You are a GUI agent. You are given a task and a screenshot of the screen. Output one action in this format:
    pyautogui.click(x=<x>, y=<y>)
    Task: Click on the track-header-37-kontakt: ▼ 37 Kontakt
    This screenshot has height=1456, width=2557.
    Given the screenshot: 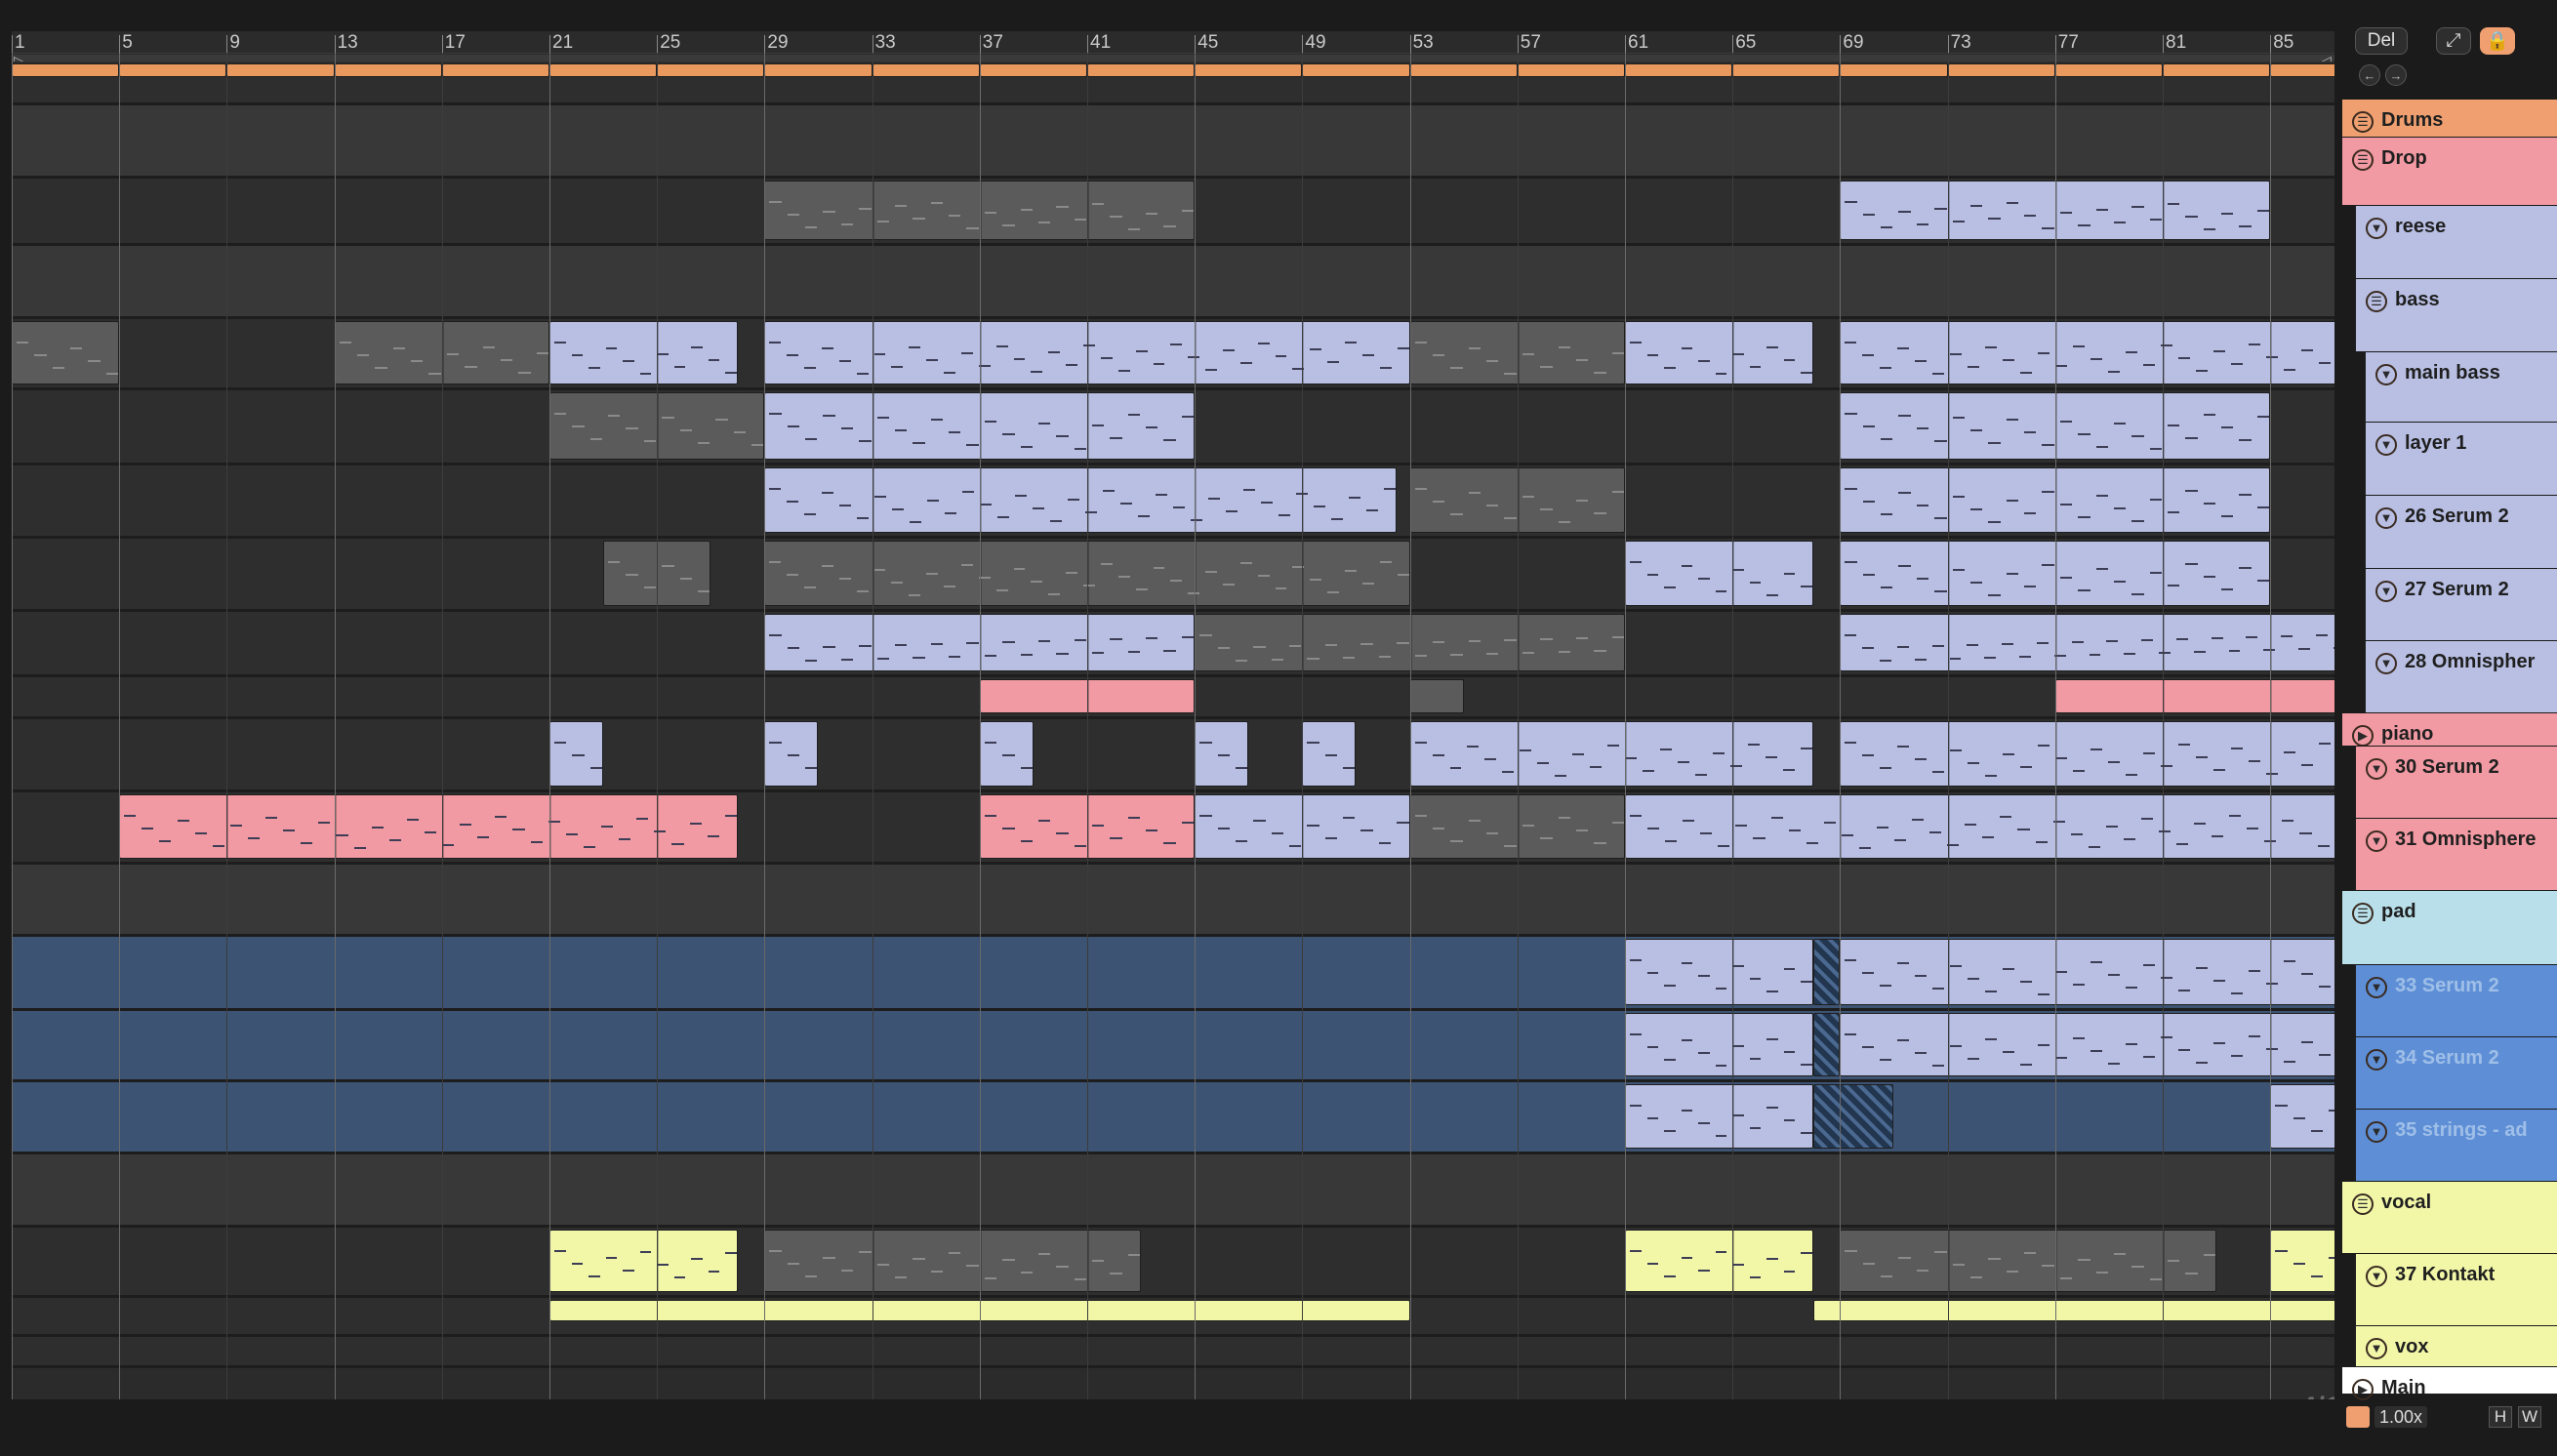 What is the action you would take?
    pyautogui.click(x=2455, y=1289)
    